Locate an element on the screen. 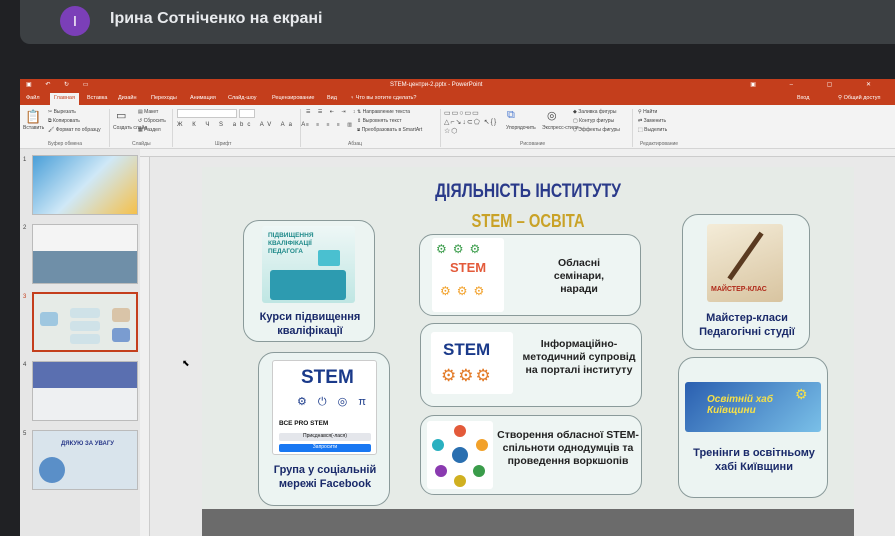 This screenshot has width=895, height=536. shape-fill-label: Заливка фигуры is located at coordinates (597, 112).